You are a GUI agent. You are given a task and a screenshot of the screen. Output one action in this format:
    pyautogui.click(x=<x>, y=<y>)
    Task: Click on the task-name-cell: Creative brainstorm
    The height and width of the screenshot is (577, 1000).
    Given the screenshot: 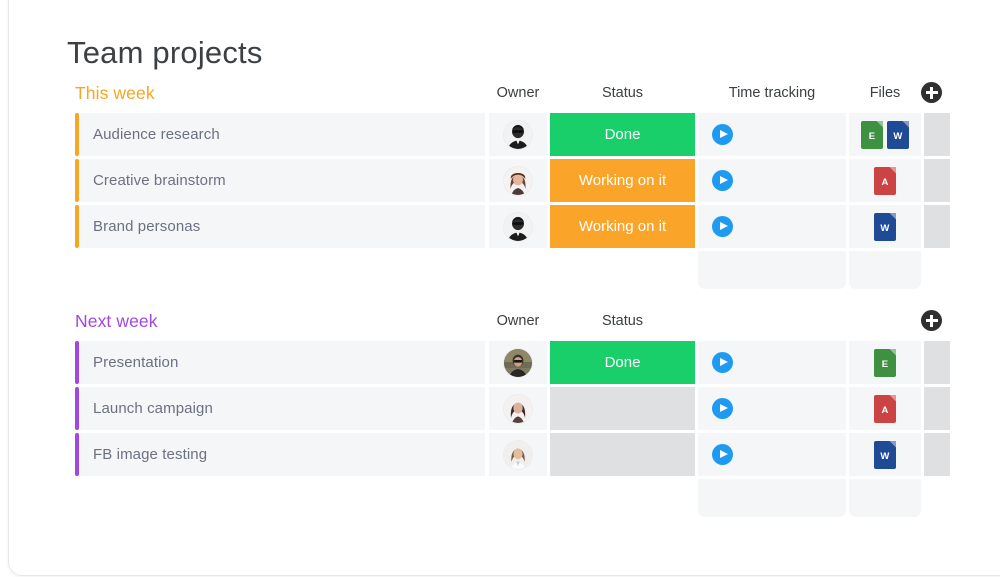 What is the action you would take?
    pyautogui.click(x=282, y=180)
    